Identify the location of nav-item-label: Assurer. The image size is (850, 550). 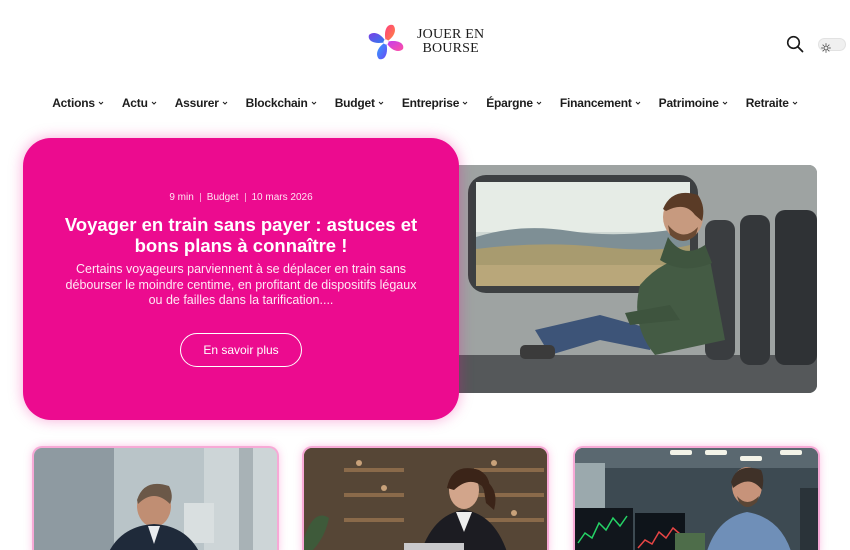
(196, 103).